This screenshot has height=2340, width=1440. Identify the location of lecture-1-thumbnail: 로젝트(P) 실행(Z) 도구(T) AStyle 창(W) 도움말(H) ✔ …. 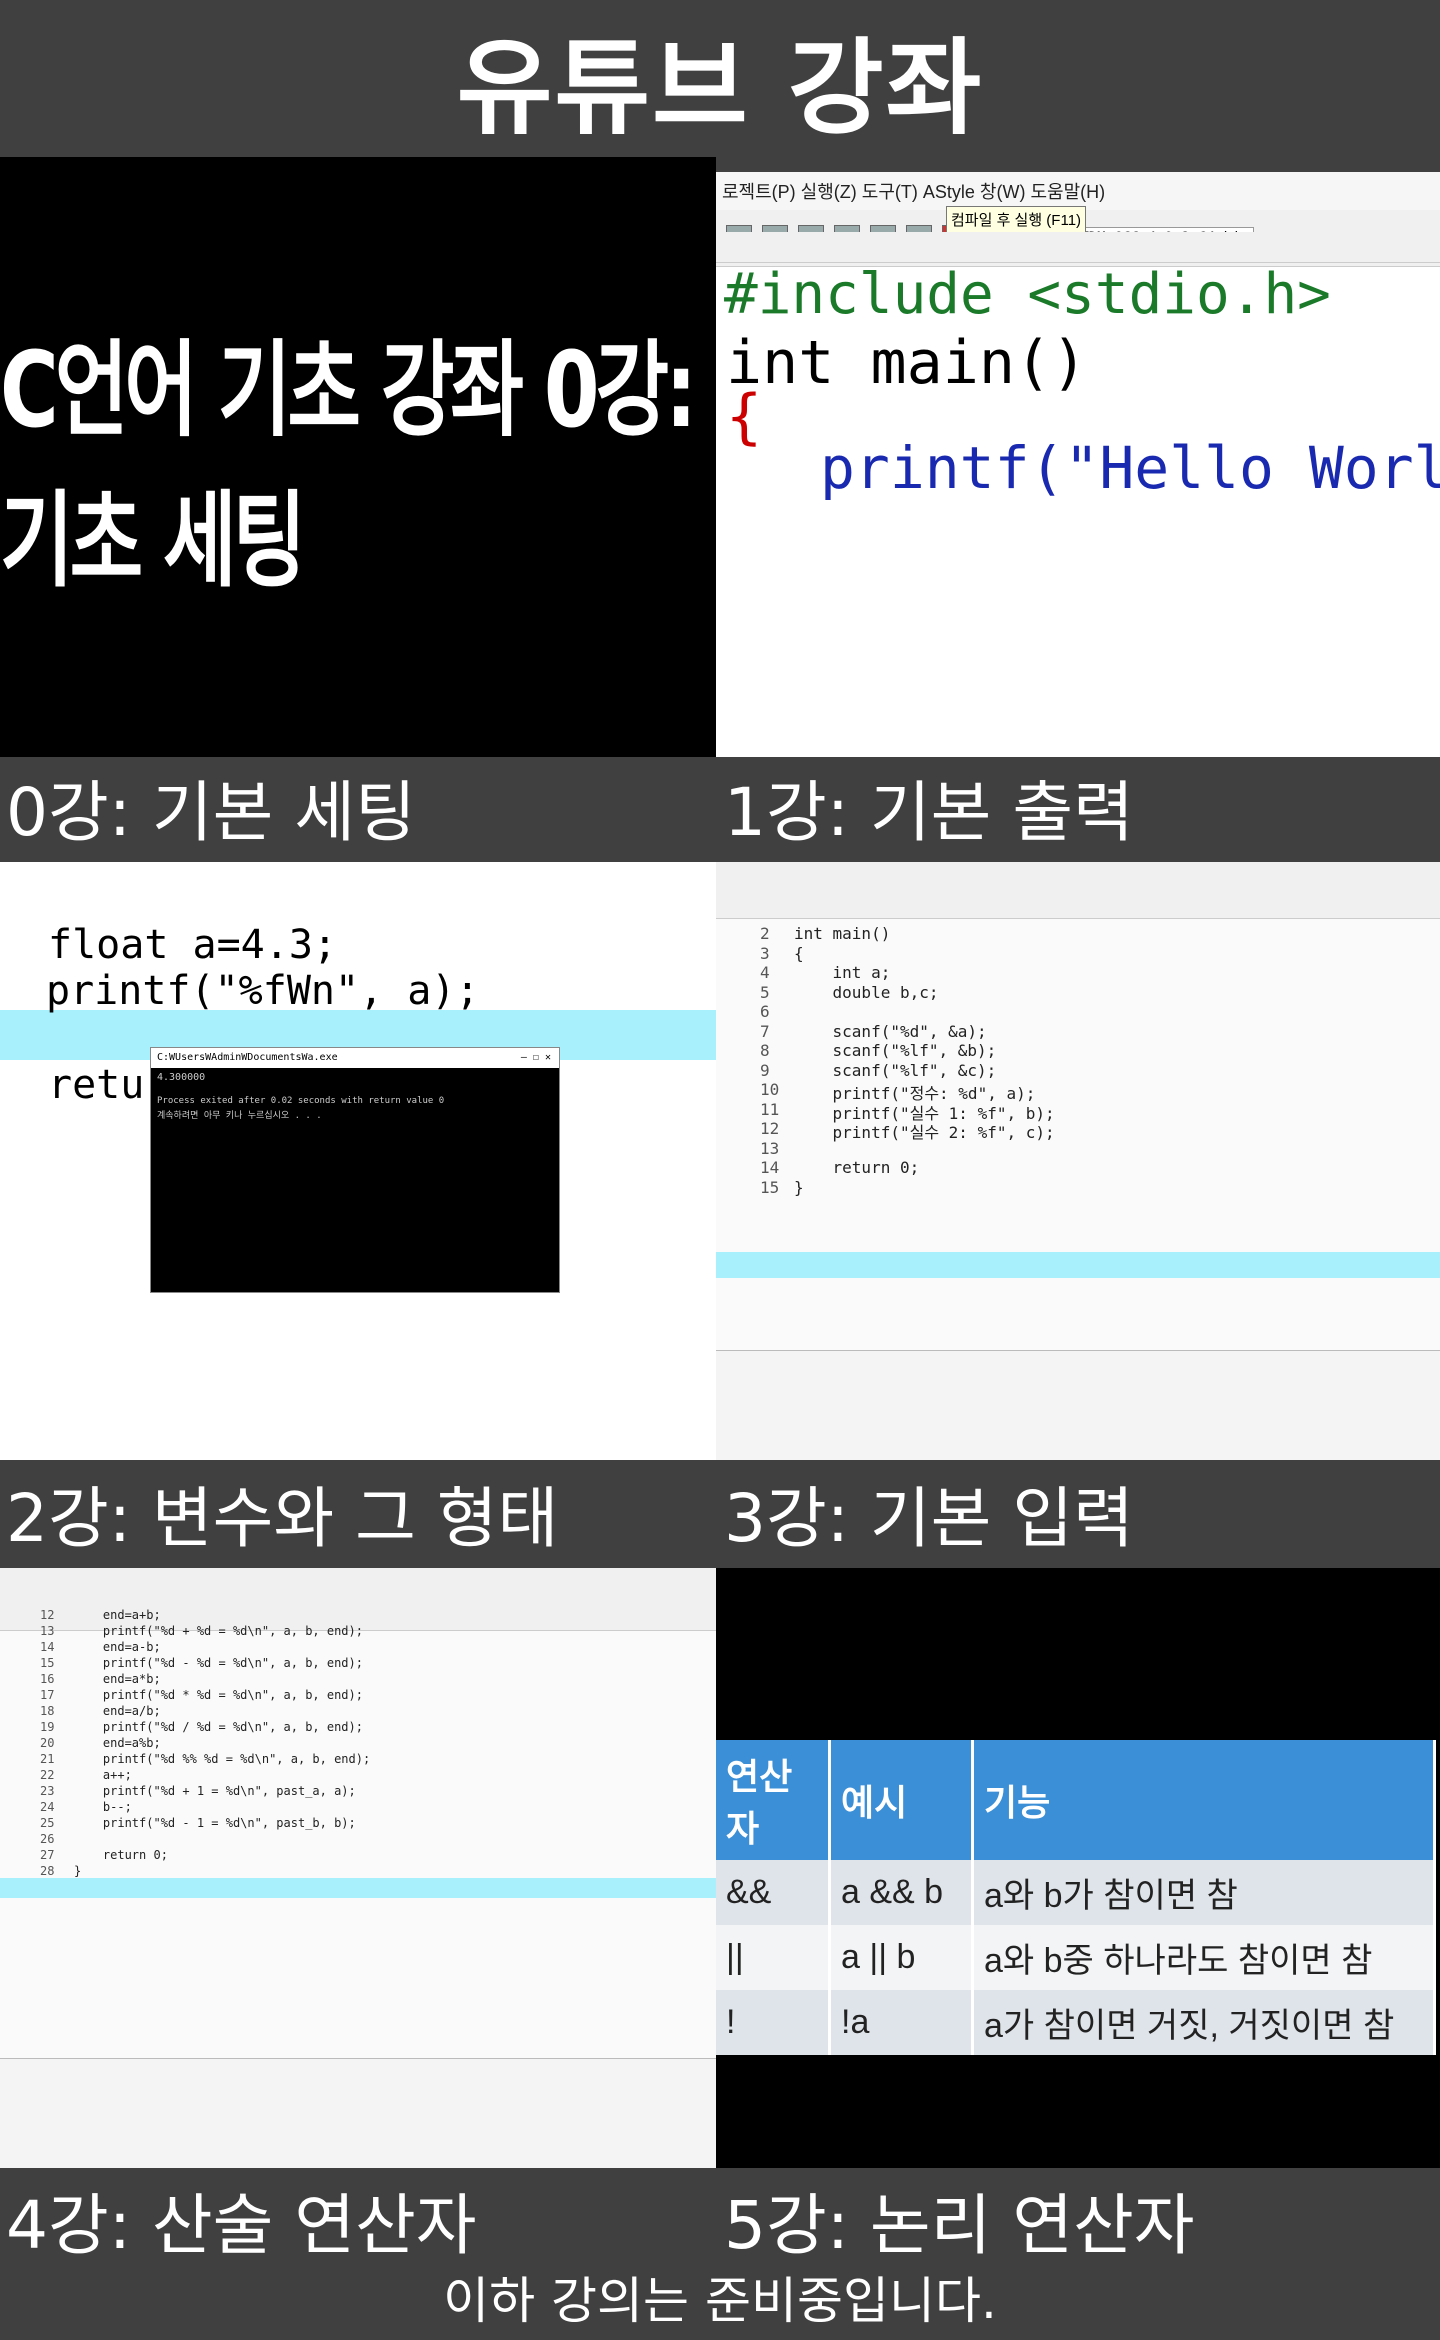
(1078, 464).